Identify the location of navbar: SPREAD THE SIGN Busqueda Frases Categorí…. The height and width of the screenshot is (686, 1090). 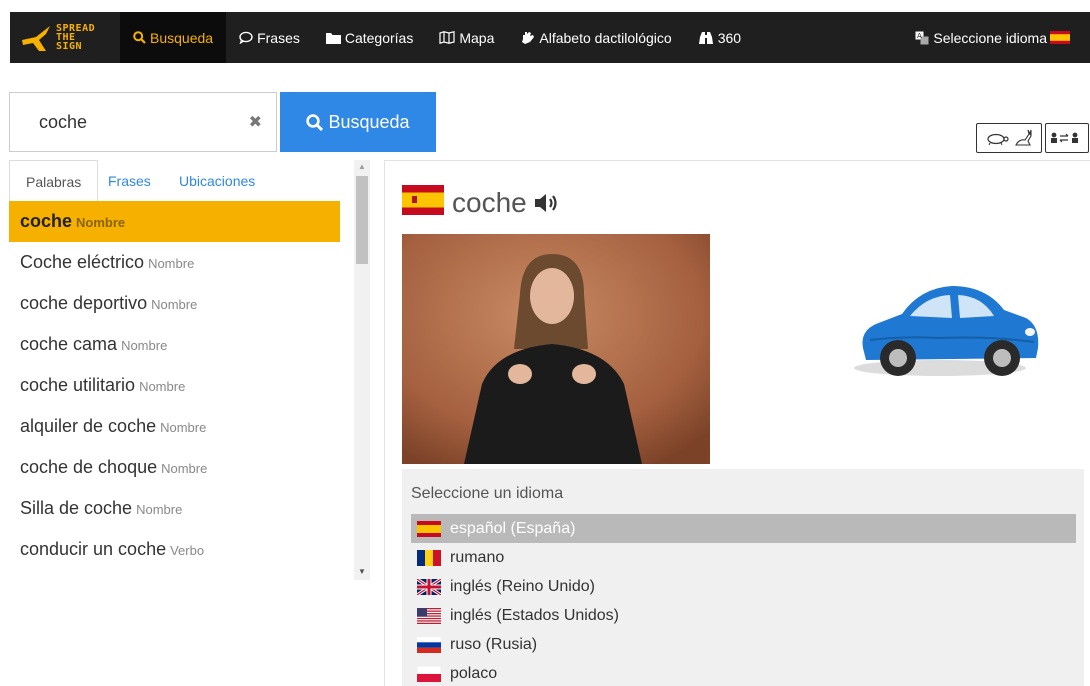
(550, 37).